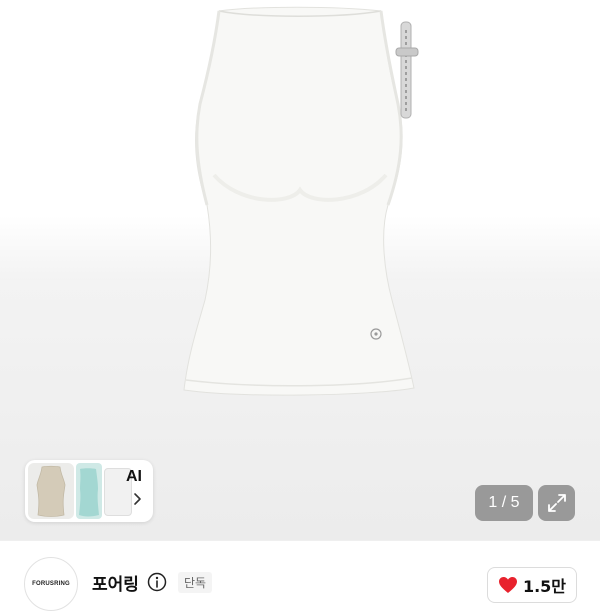  What do you see at coordinates (544, 586) in the screenshot?
I see `like-count: 1.5만` at bounding box center [544, 586].